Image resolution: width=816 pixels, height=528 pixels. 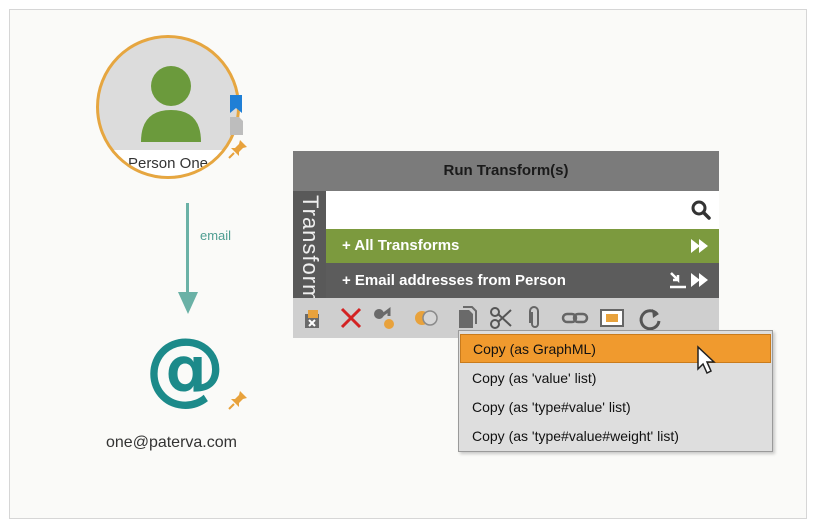 I want to click on change-type-icon, so click(x=313, y=318).